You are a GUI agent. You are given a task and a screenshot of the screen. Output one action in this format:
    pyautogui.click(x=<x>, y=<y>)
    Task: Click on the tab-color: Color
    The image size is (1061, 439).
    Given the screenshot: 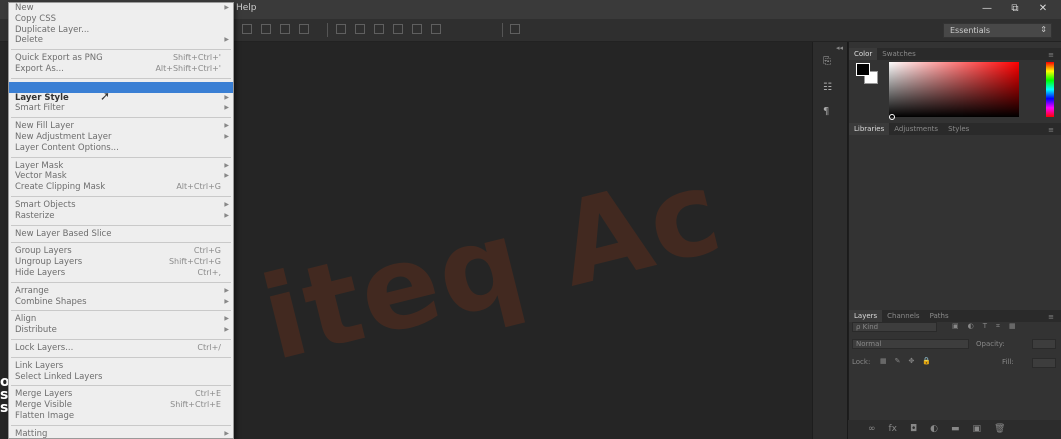 What is the action you would take?
    pyautogui.click(x=863, y=54)
    